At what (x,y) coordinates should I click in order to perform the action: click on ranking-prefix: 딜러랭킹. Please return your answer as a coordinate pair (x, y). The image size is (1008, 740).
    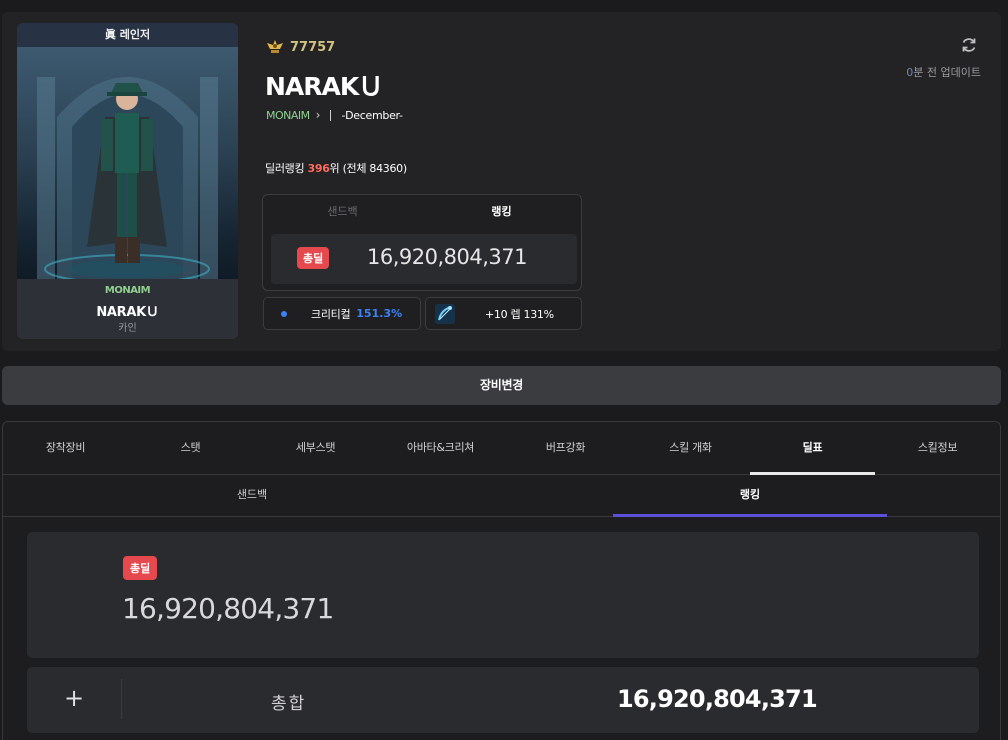
    Looking at the image, I should click on (285, 168).